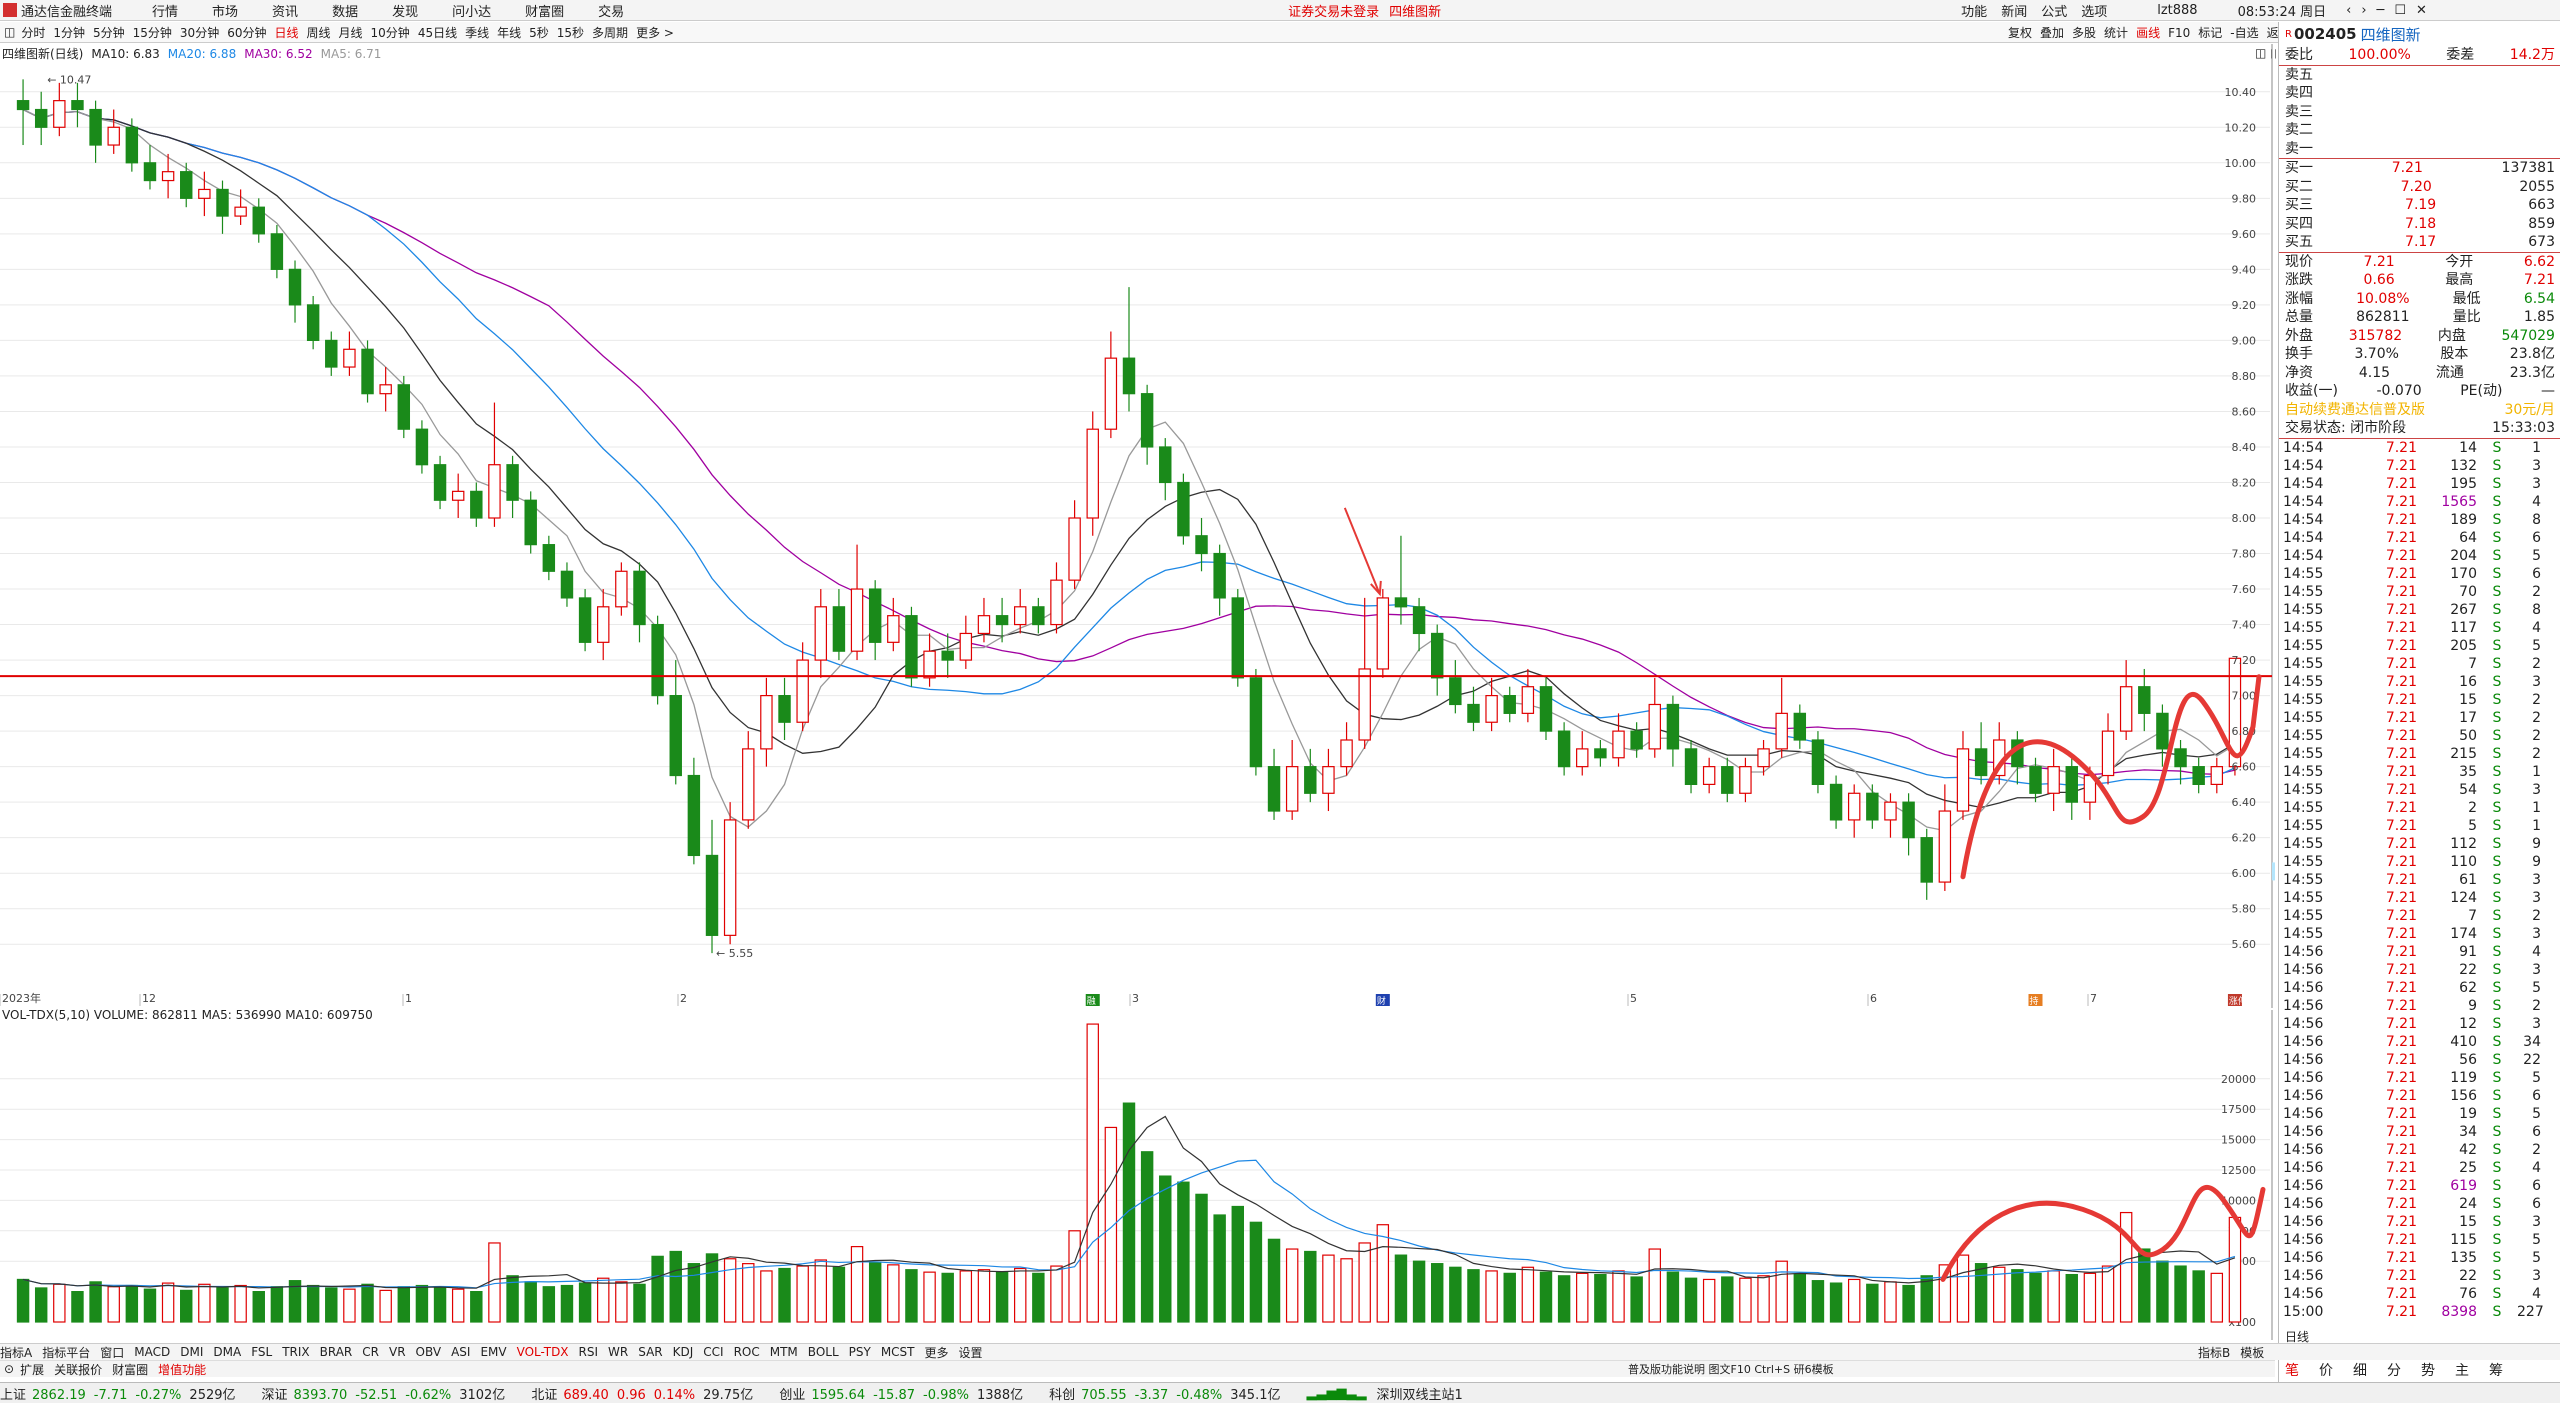 The height and width of the screenshot is (1403, 2560). Describe the element at coordinates (2419, 700) in the screenshot. I see `tick-row: 14:55 7.21 15 S 2` at that location.